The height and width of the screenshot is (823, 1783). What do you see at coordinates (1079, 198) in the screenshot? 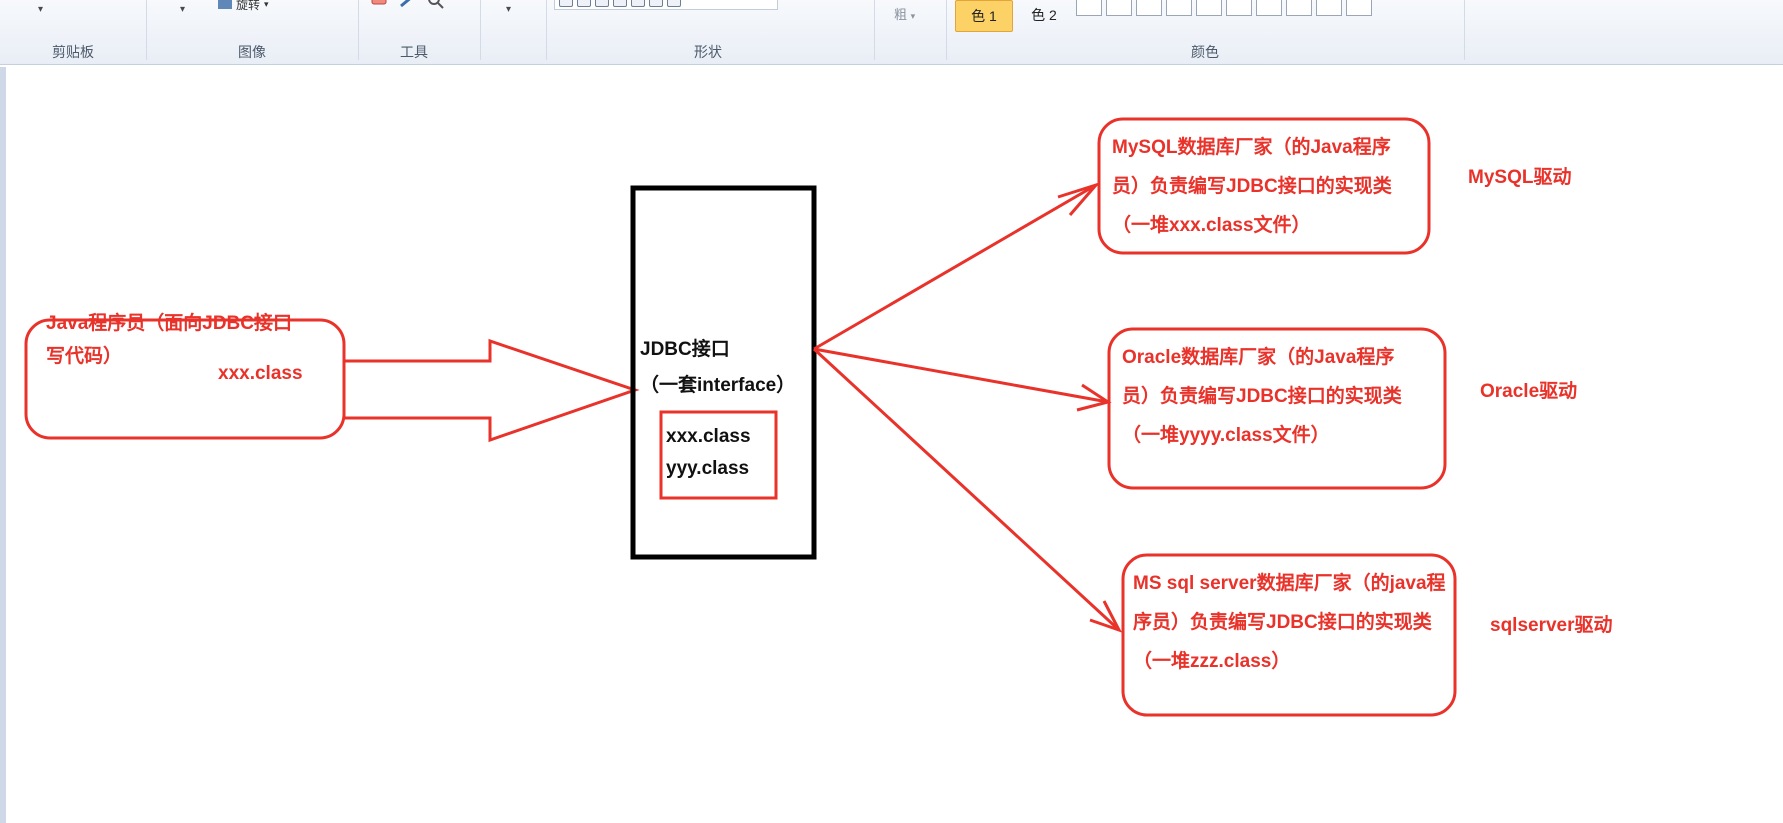
I see `arrowhead-mysql` at bounding box center [1079, 198].